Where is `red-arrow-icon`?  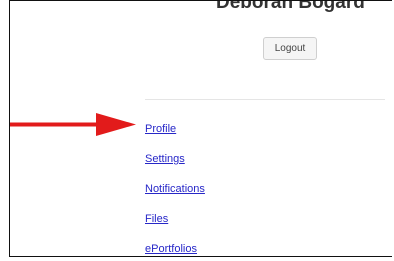 red-arrow-icon is located at coordinates (73, 124).